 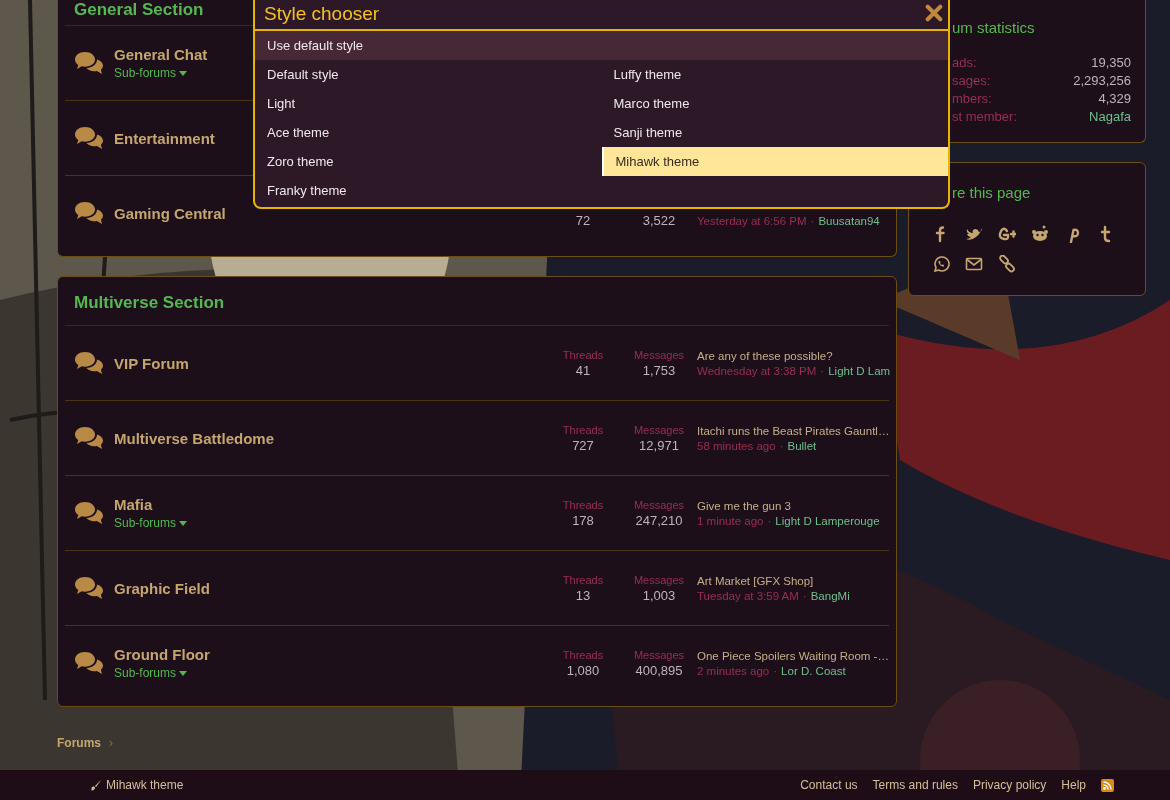 I want to click on dialog-title: Style chooser, so click(x=322, y=13).